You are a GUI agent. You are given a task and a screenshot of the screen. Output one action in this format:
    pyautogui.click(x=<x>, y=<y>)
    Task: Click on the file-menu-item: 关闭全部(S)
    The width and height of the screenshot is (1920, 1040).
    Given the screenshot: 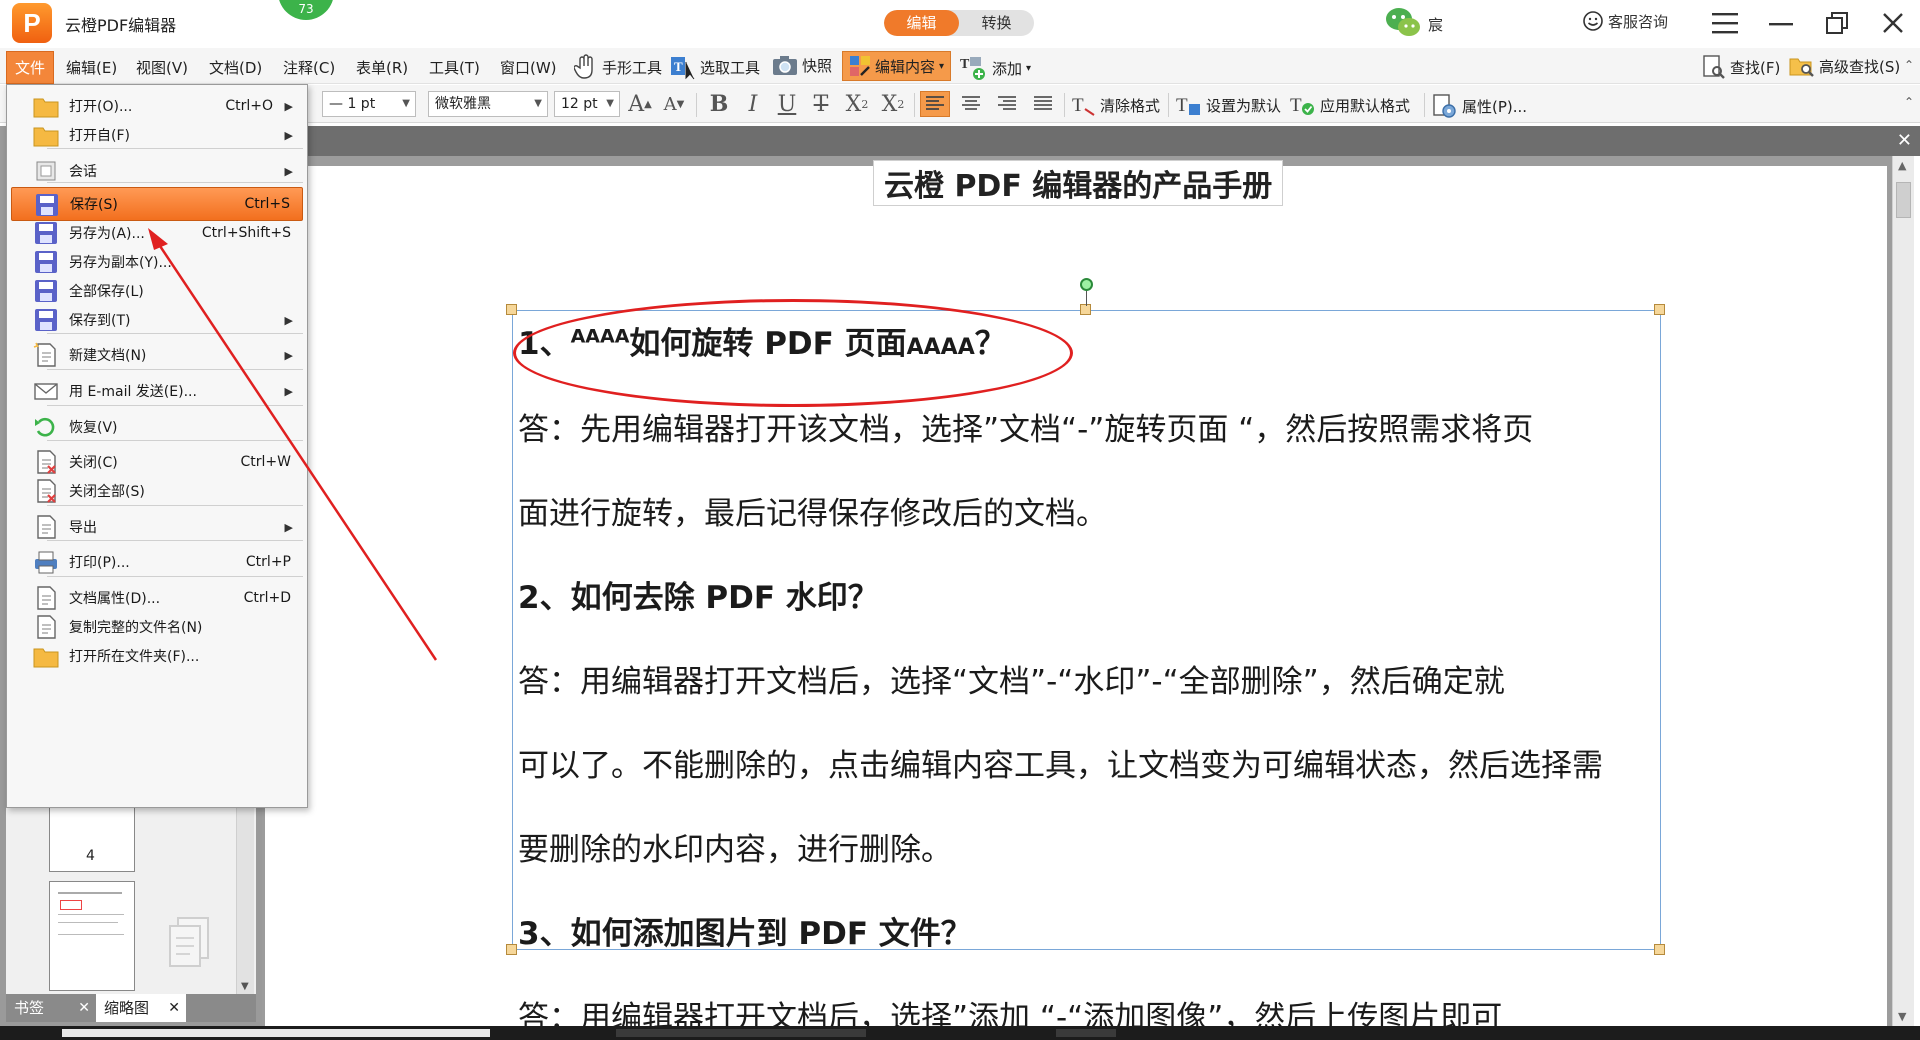 What is the action you would take?
    pyautogui.click(x=157, y=491)
    